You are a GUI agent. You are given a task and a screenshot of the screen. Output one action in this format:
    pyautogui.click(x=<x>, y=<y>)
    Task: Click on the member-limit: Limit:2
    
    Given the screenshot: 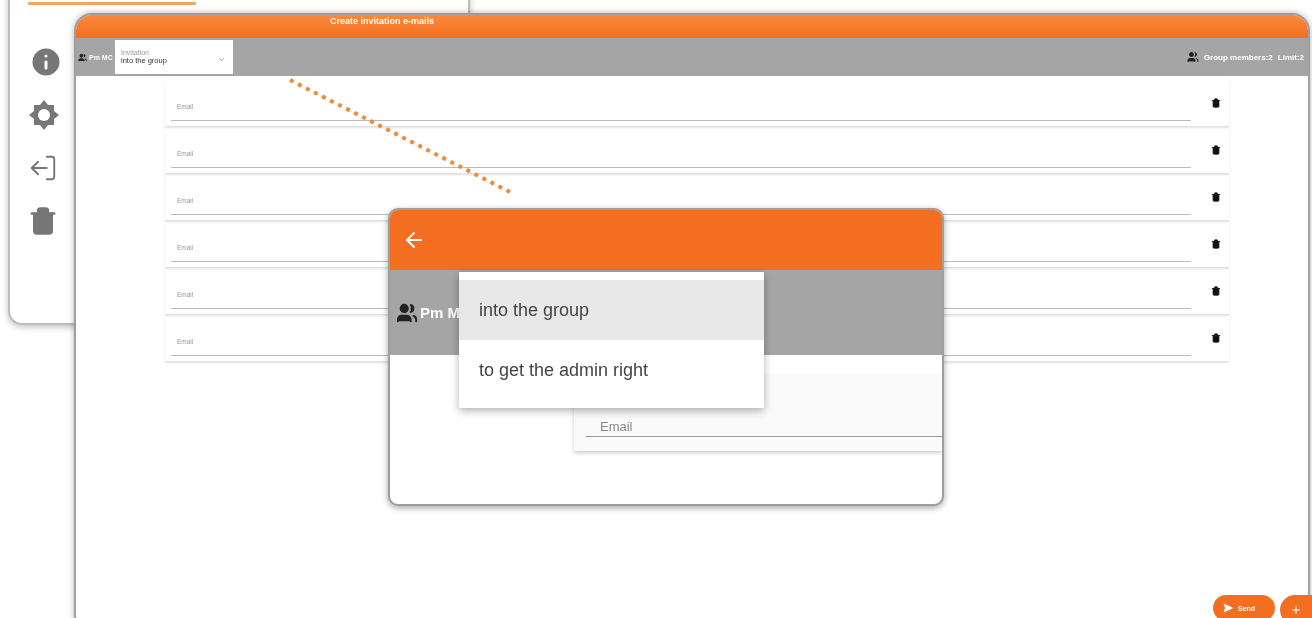 What is the action you would take?
    pyautogui.click(x=1290, y=57)
    